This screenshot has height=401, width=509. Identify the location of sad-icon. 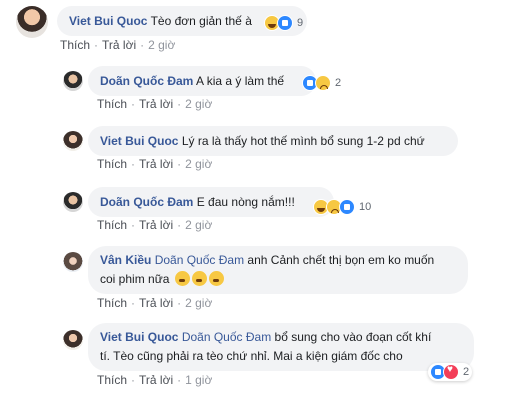
(323, 83).